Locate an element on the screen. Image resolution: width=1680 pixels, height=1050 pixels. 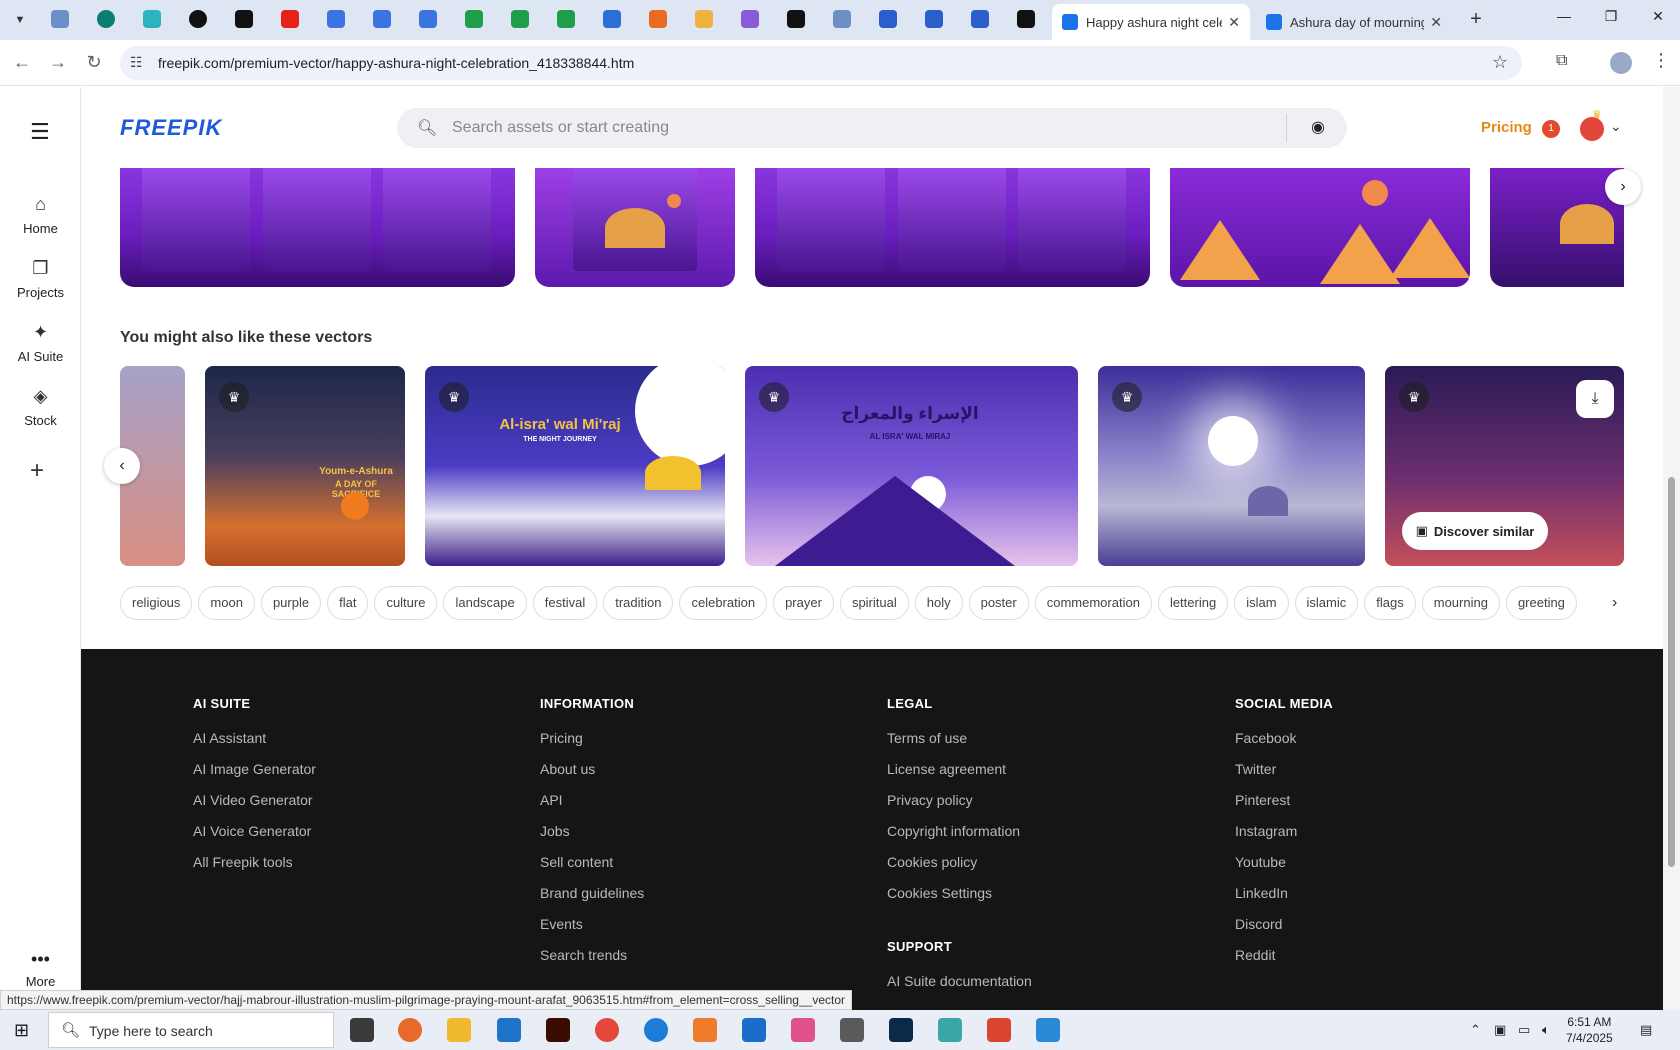
footer-link: Jobs is located at coordinates (592, 838).